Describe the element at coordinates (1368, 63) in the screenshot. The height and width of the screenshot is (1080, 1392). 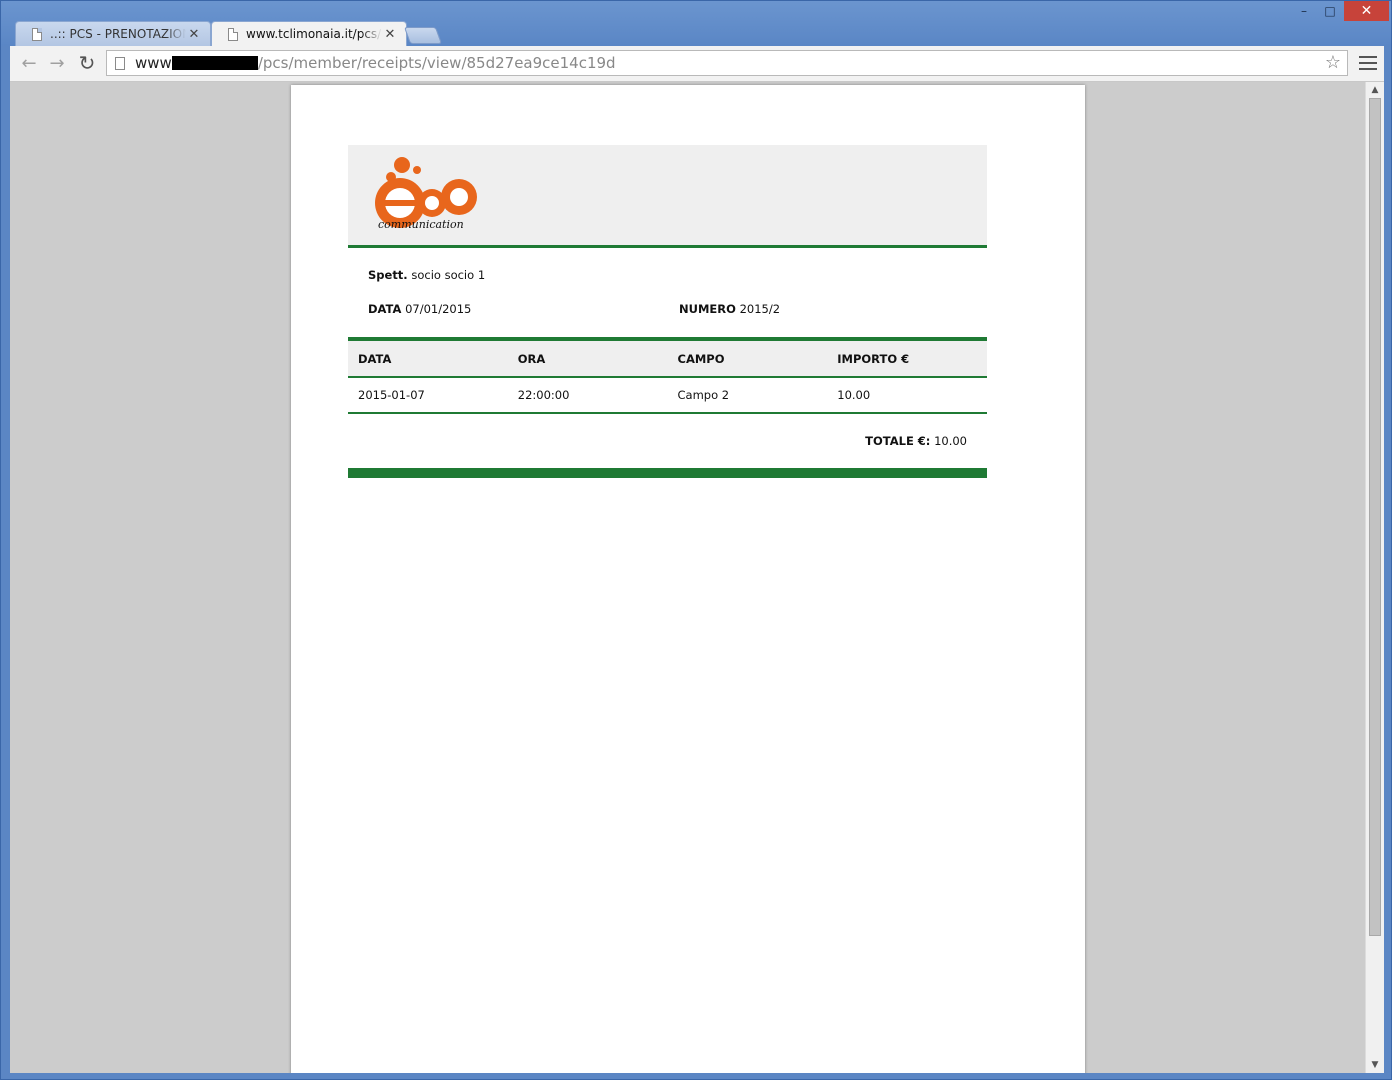
I see `menu-icon` at that location.